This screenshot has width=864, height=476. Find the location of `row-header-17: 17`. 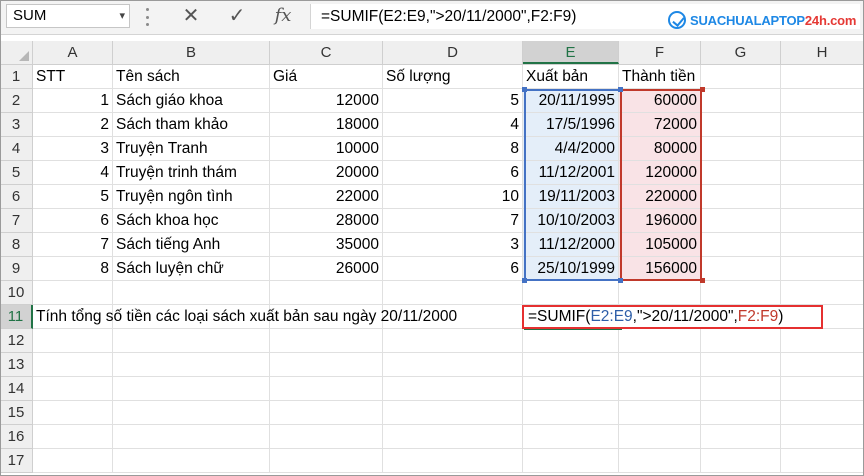

row-header-17: 17 is located at coordinates (16, 461).